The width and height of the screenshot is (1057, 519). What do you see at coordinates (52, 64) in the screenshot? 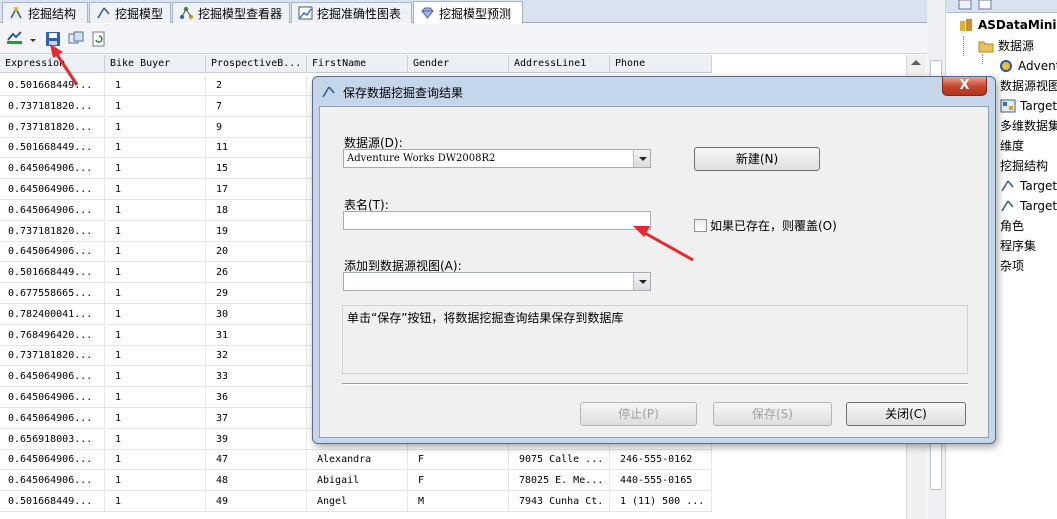
I see `column-header: Expression` at bounding box center [52, 64].